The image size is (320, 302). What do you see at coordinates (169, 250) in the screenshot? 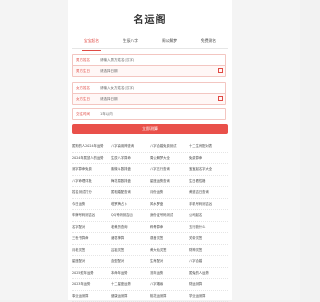
I see `list-link: 黄大仙灵签` at bounding box center [169, 250].